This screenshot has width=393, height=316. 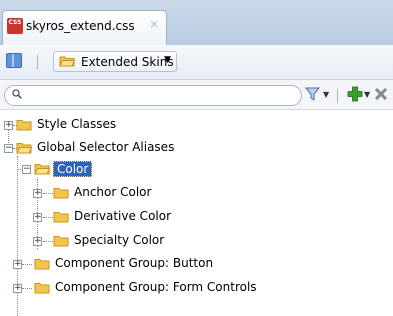 I want to click on filter-icon, so click(x=313, y=94).